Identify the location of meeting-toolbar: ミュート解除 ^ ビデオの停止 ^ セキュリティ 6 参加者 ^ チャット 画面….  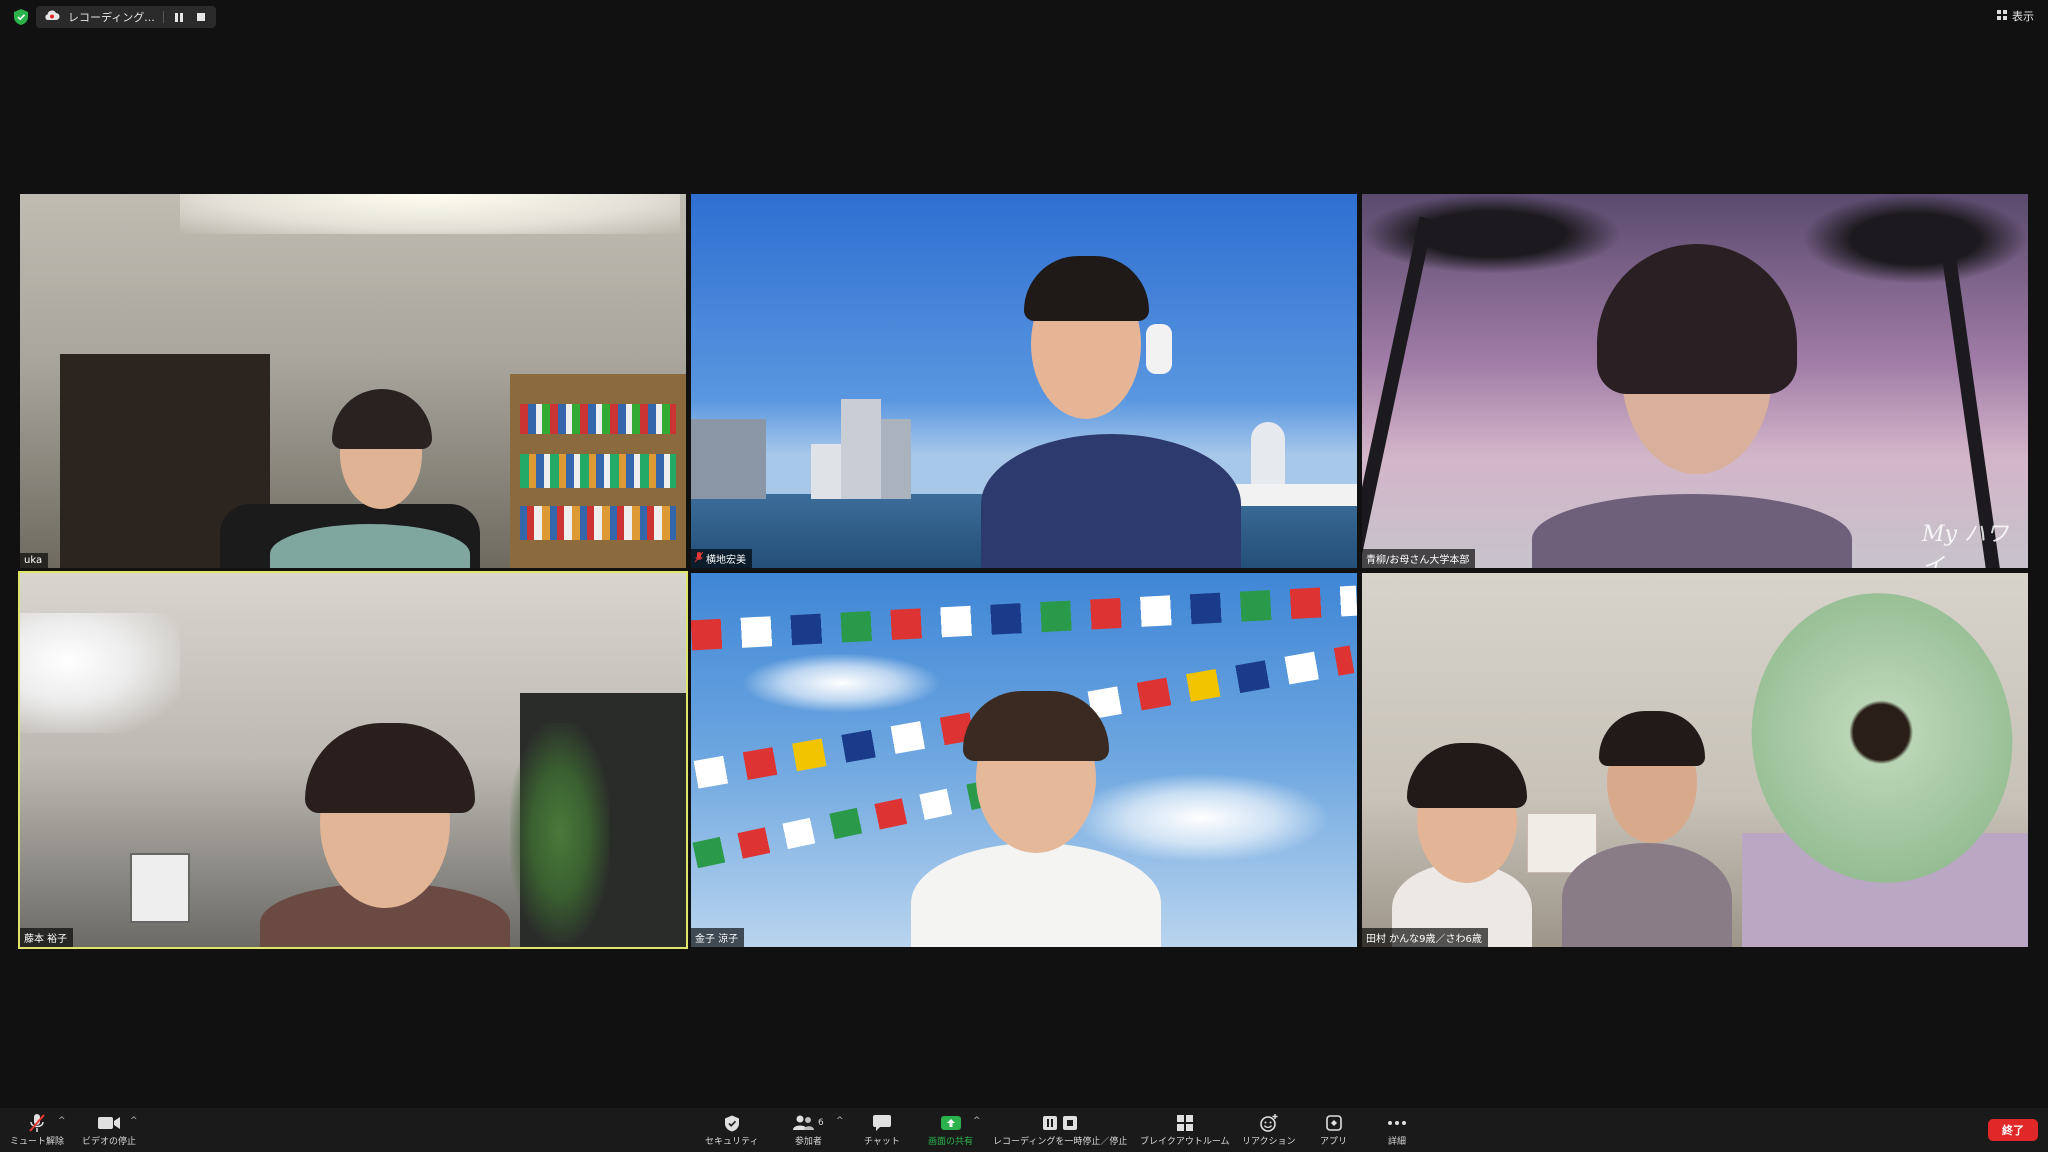
(1024, 1130).